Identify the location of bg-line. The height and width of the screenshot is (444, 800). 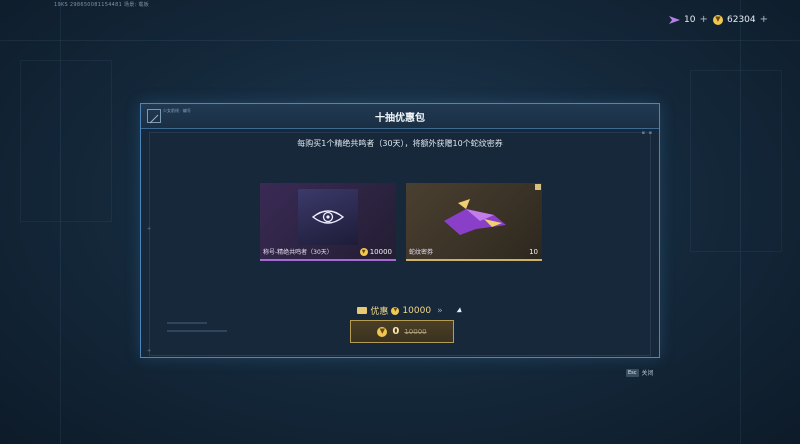
(400, 40).